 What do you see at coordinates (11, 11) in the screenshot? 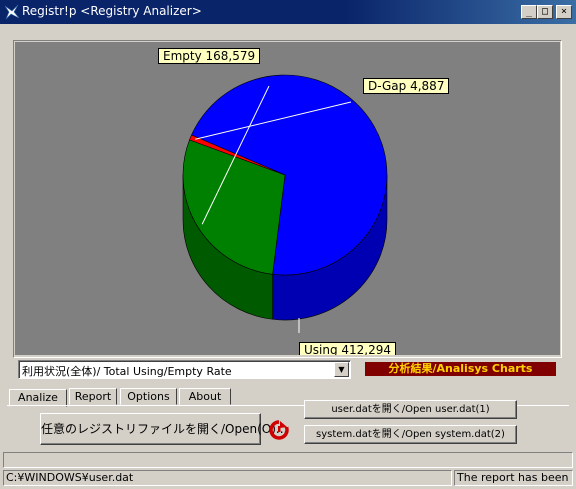
I see `app-icon` at bounding box center [11, 11].